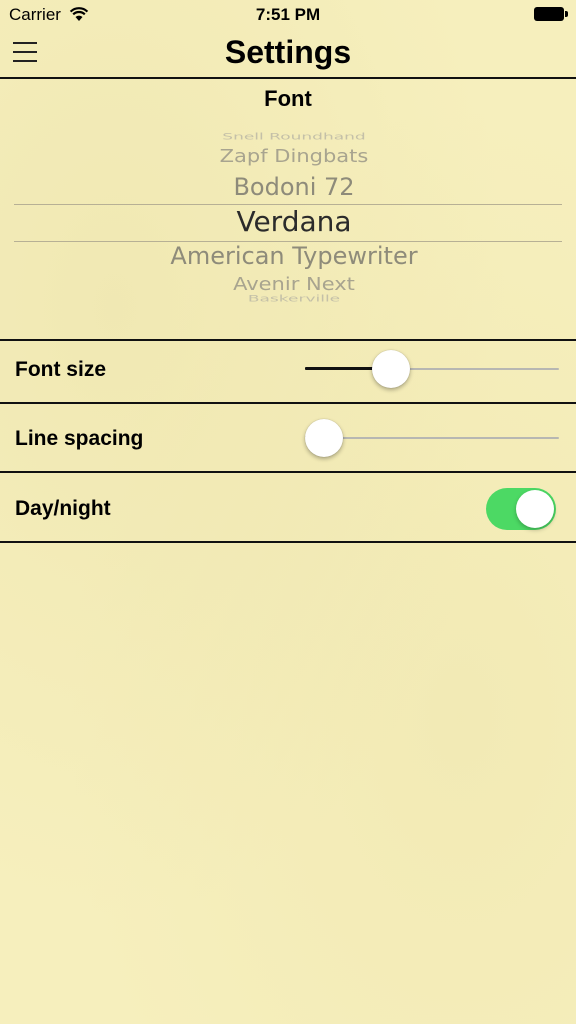 The height and width of the screenshot is (1024, 576). What do you see at coordinates (288, 437) in the screenshot?
I see `line-spacing-row: Line spacing` at bounding box center [288, 437].